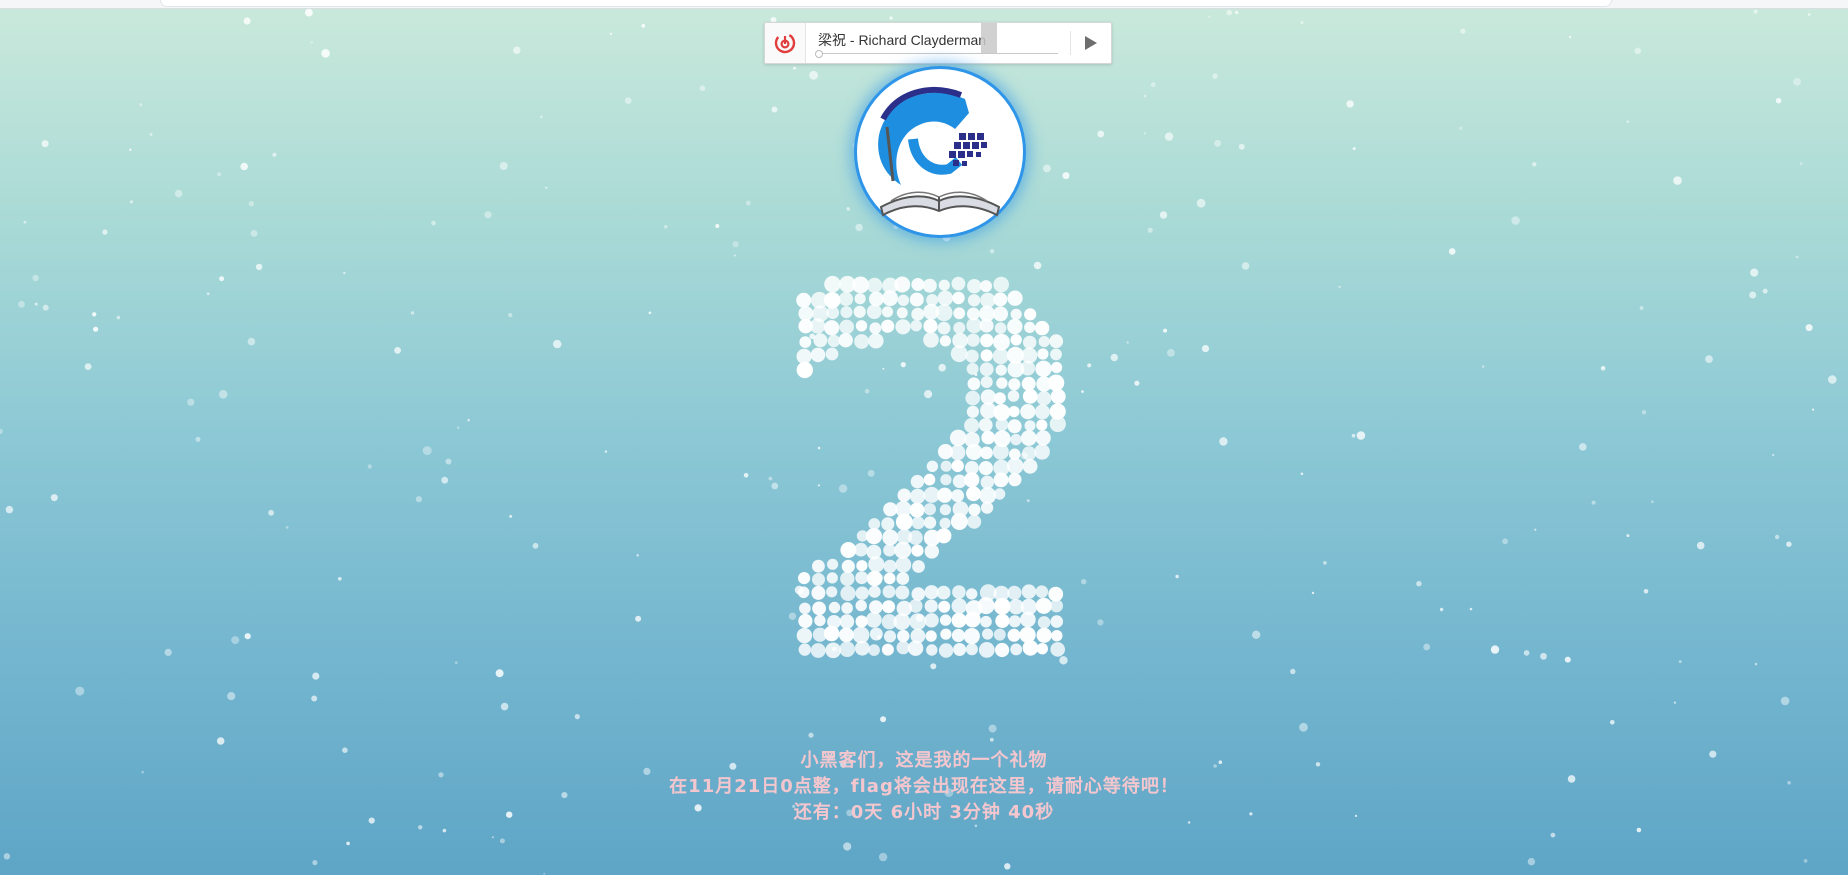  I want to click on progress-bar, so click(938, 53).